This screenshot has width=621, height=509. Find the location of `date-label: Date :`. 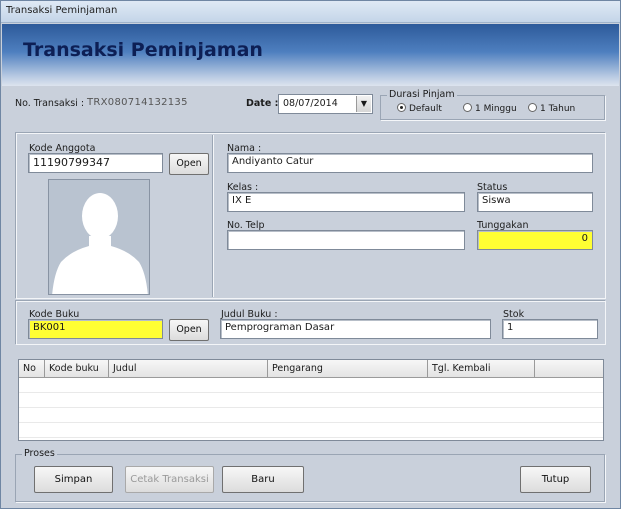

date-label: Date : is located at coordinates (262, 103).